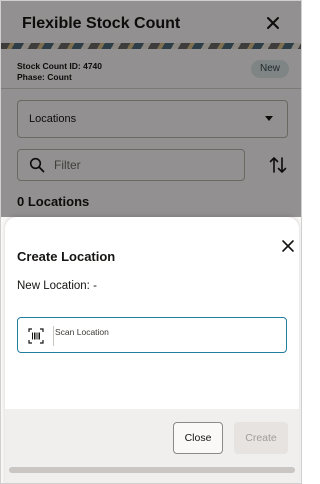  Describe the element at coordinates (66, 256) in the screenshot. I see `dialog-title: Create Location` at that location.